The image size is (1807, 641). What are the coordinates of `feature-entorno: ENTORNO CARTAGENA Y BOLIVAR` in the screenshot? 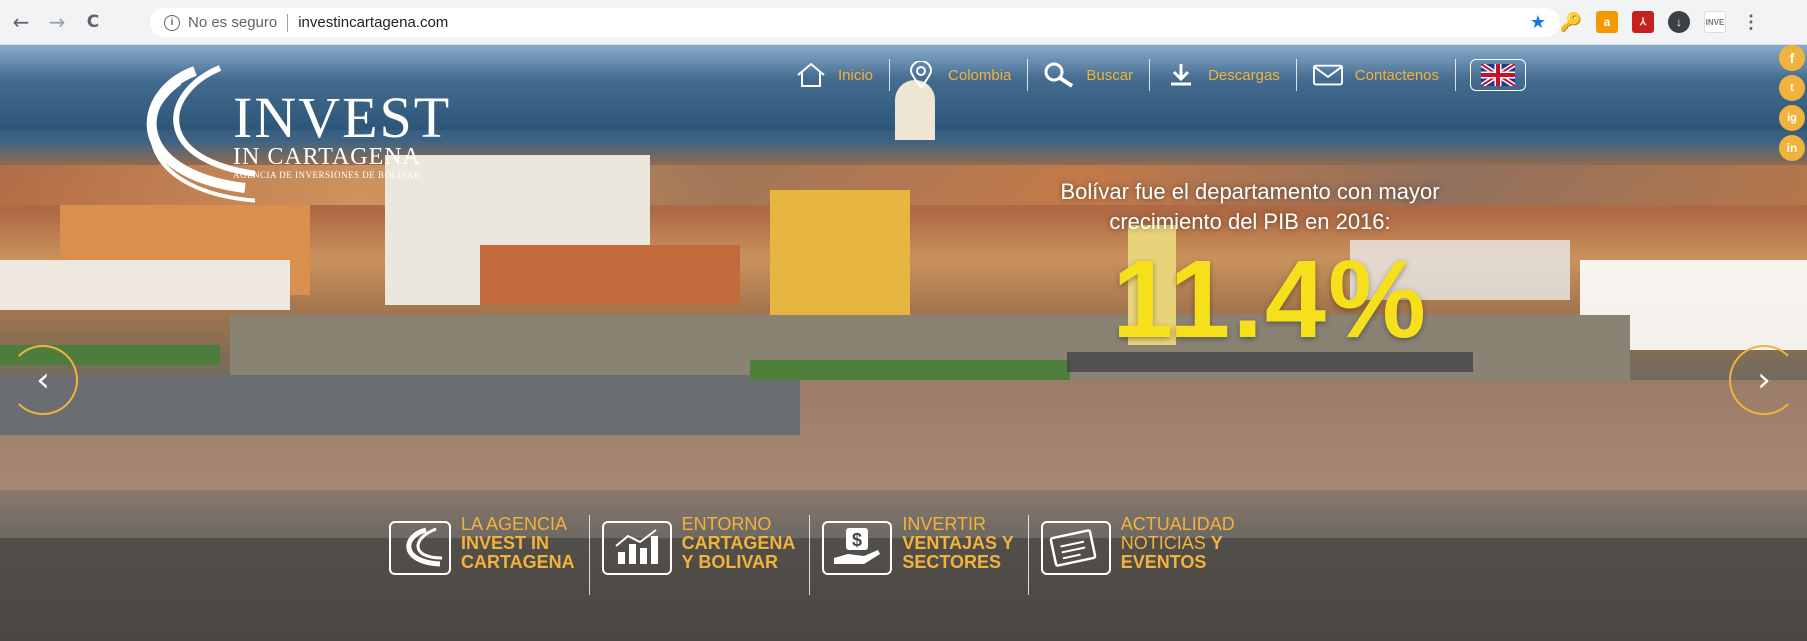 It's located at (704, 555).